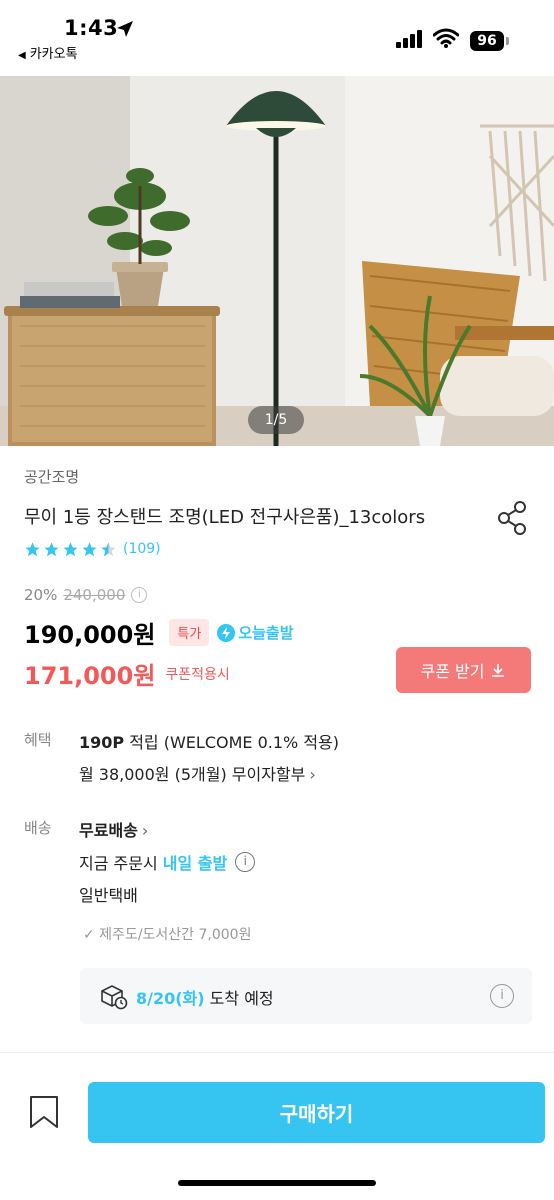 The height and width of the screenshot is (1200, 554). I want to click on shipping-label: 배송, so click(38, 828).